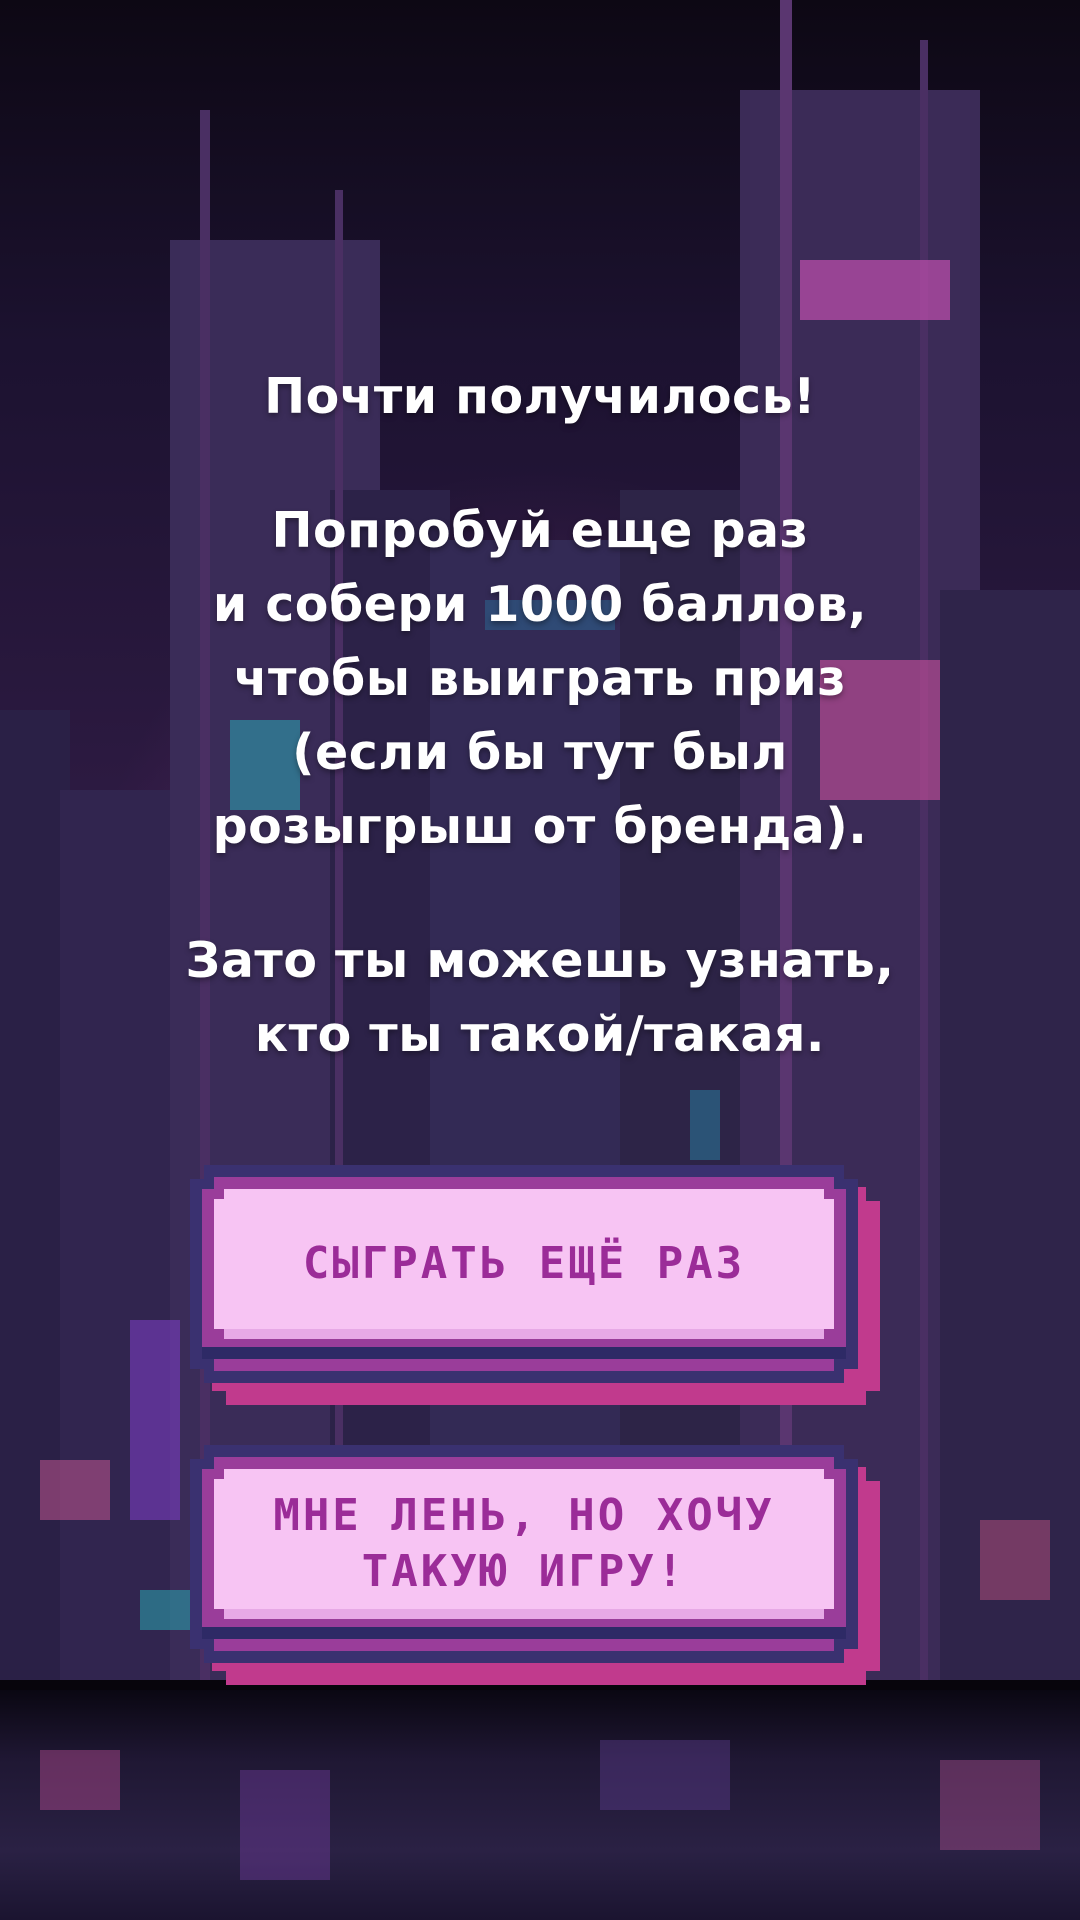 This screenshot has height=1920, width=1080. I want to click on message-line: Попробуй еще раз, so click(540, 530).